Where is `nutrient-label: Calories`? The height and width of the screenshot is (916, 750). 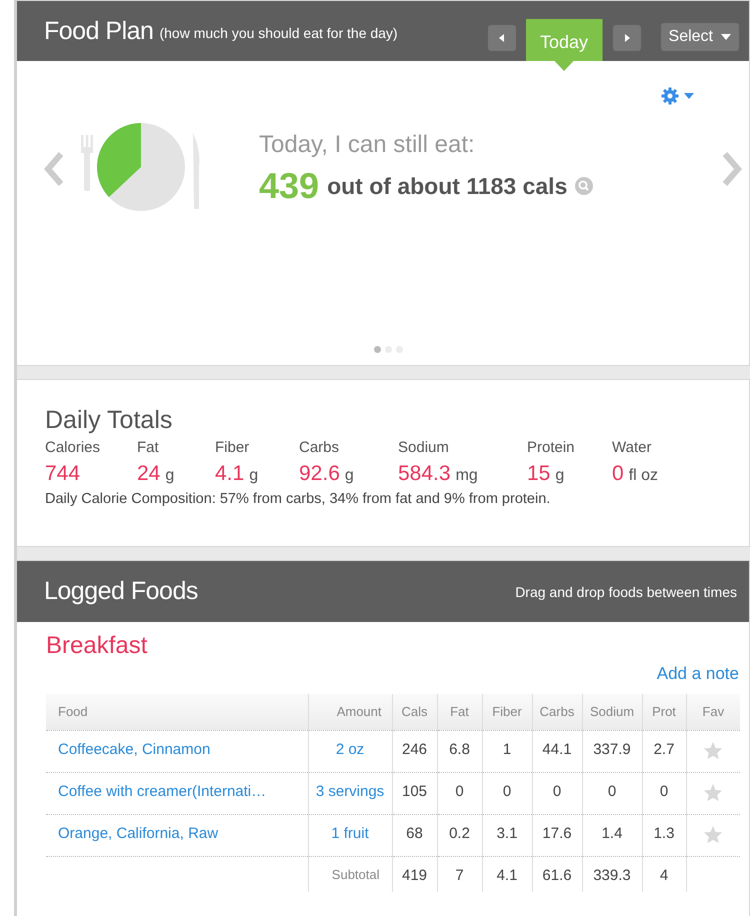
nutrient-label: Calories is located at coordinates (73, 447).